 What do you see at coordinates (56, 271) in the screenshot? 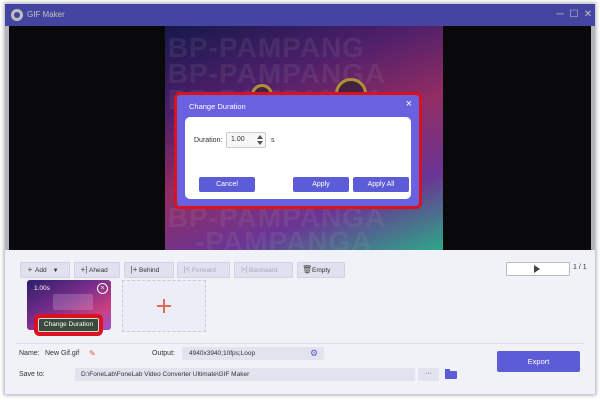
I see `dropdown-arrow-icon: ▼` at bounding box center [56, 271].